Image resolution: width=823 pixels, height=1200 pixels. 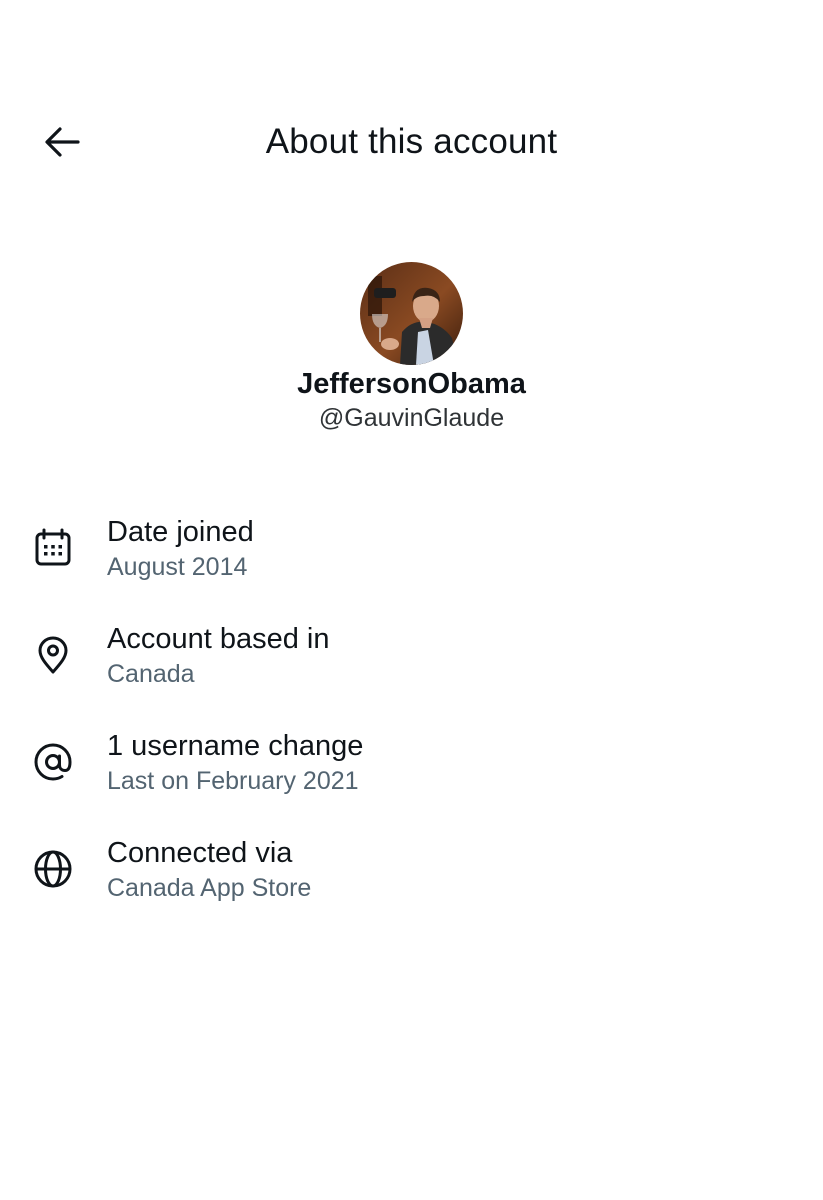 What do you see at coordinates (411, 141) in the screenshot?
I see `page-title: About this account` at bounding box center [411, 141].